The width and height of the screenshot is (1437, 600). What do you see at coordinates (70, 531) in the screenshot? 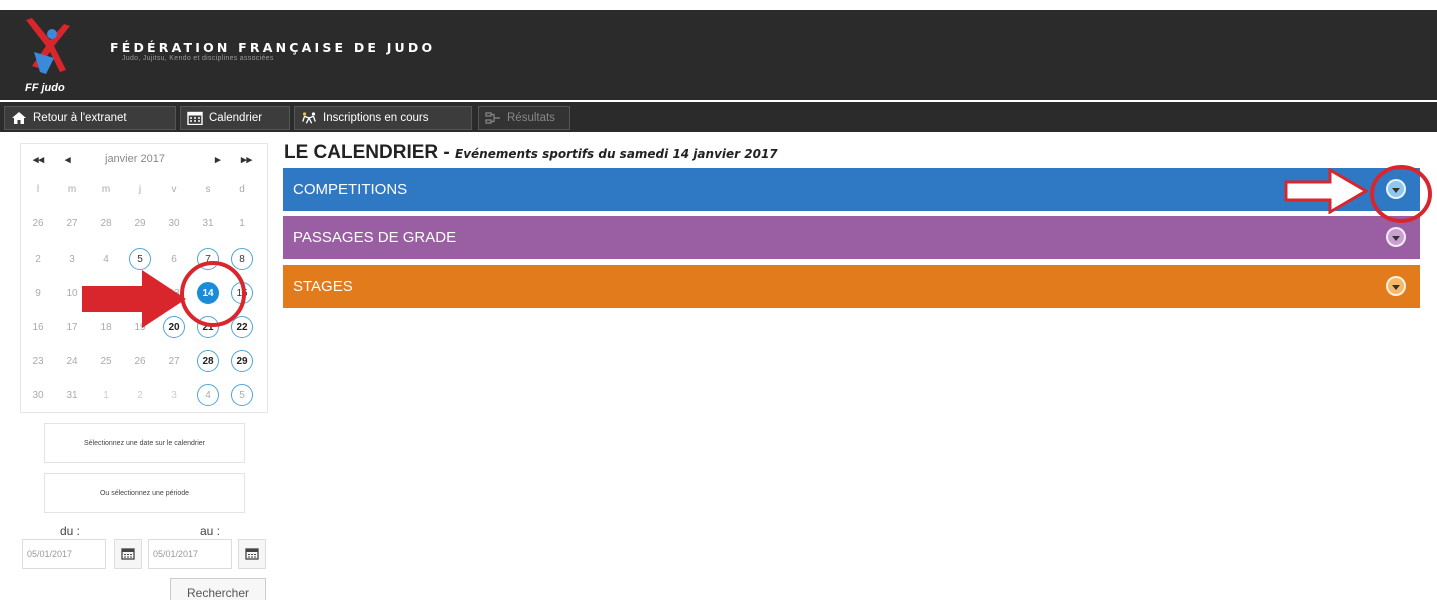
I see `from-label: du :` at bounding box center [70, 531].